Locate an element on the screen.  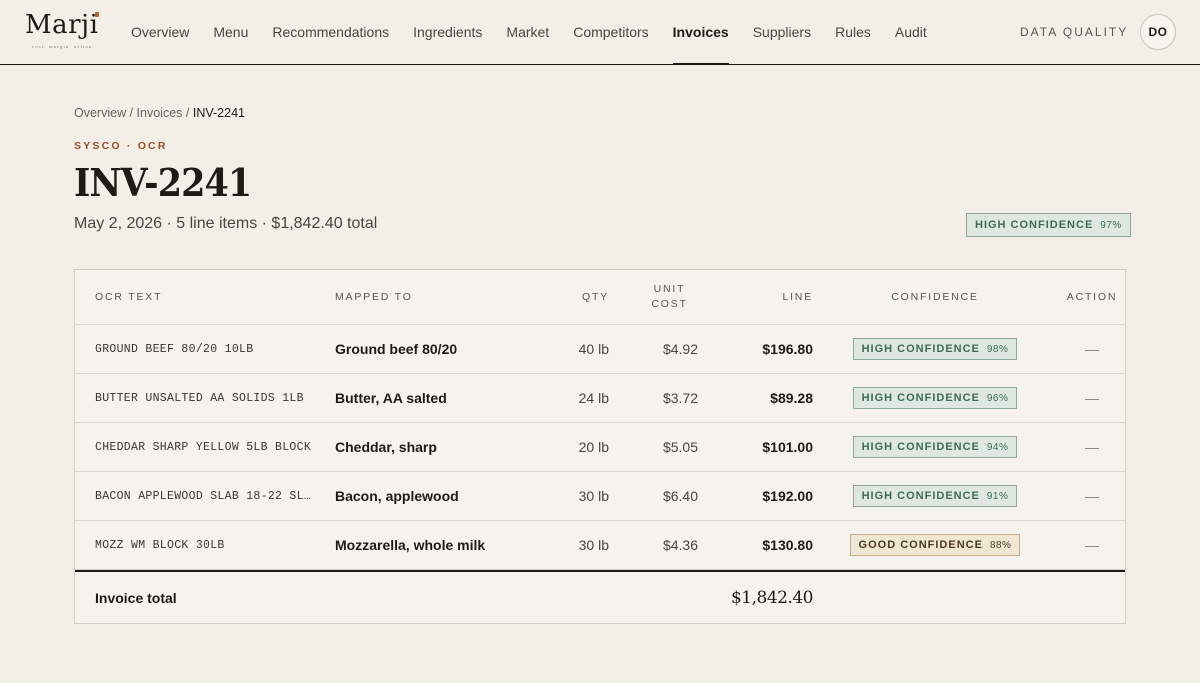
line-total-cell: $101.00 is located at coordinates (787, 447).